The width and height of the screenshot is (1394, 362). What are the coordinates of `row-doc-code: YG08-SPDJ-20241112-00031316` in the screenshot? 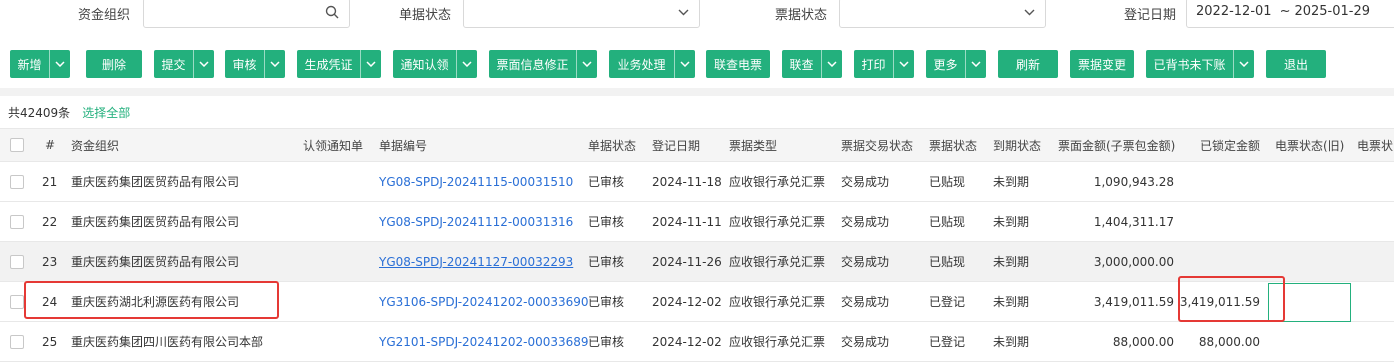 It's located at (476, 221).